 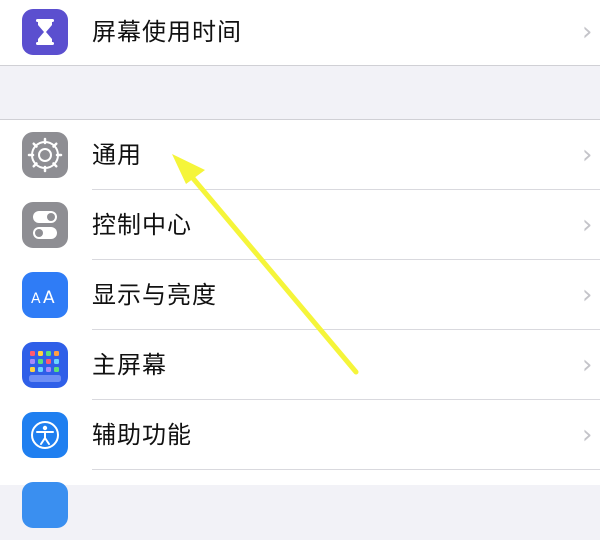 I want to click on settings-row-accessibility: 辅助功能 ›, so click(x=300, y=435).